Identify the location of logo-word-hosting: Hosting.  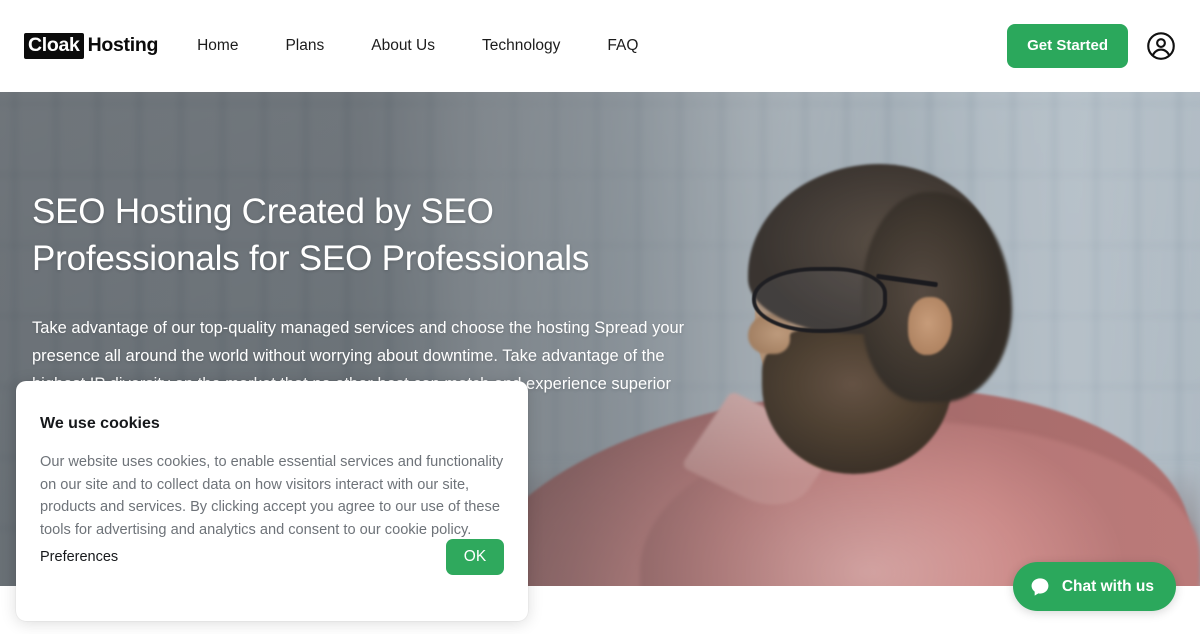
(123, 45).